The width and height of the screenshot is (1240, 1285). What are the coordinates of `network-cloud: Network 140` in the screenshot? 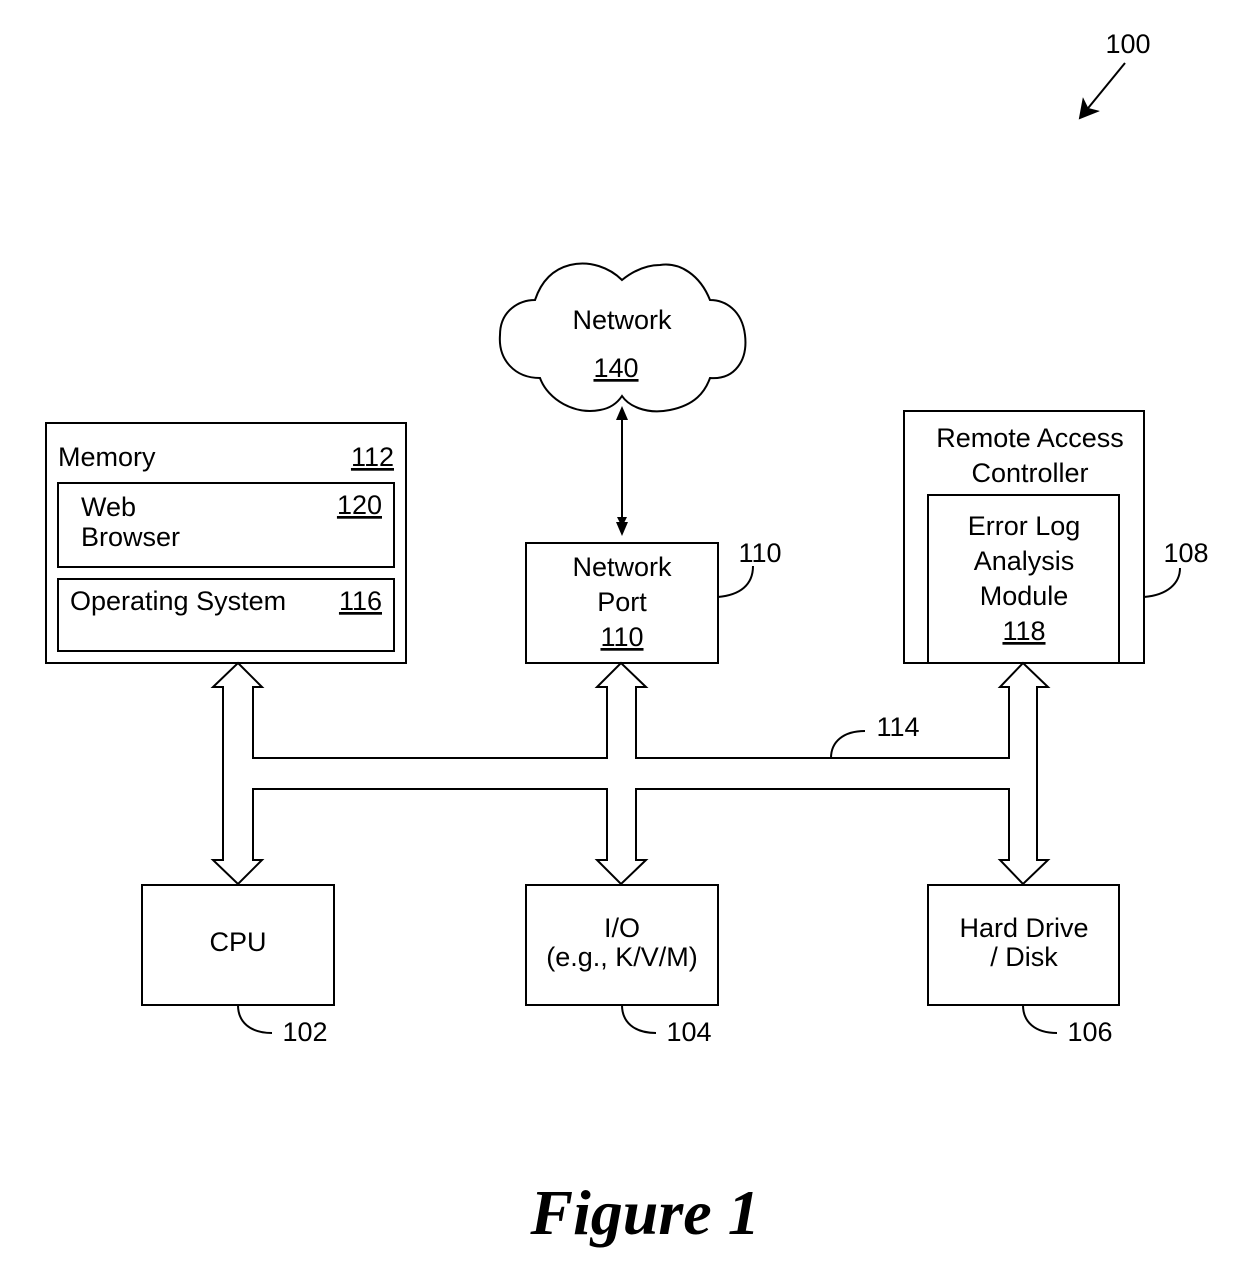 It's located at (622, 337).